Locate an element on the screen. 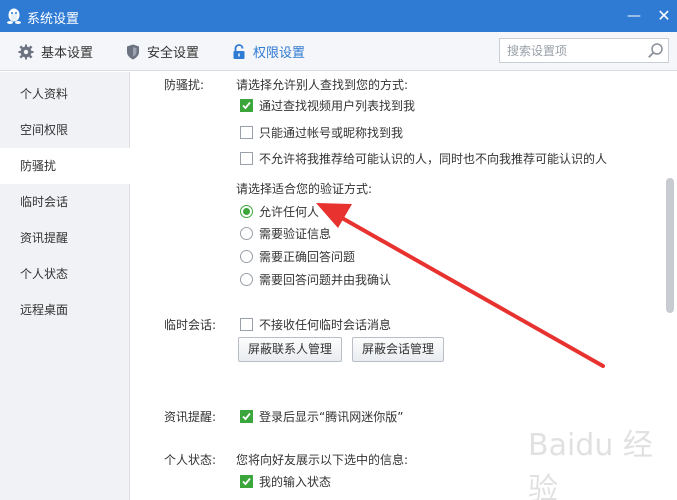 The image size is (677, 500). status-option-typing: 我的输入状态 is located at coordinates (285, 481).